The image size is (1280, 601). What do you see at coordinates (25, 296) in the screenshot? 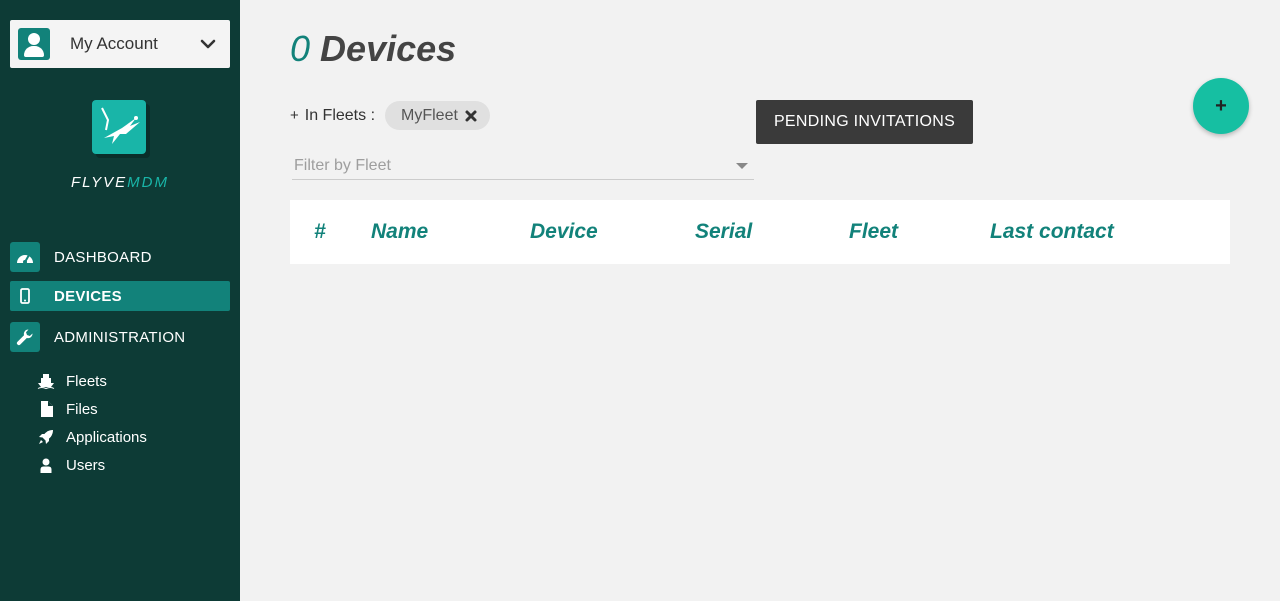
I see `mobile-icon` at bounding box center [25, 296].